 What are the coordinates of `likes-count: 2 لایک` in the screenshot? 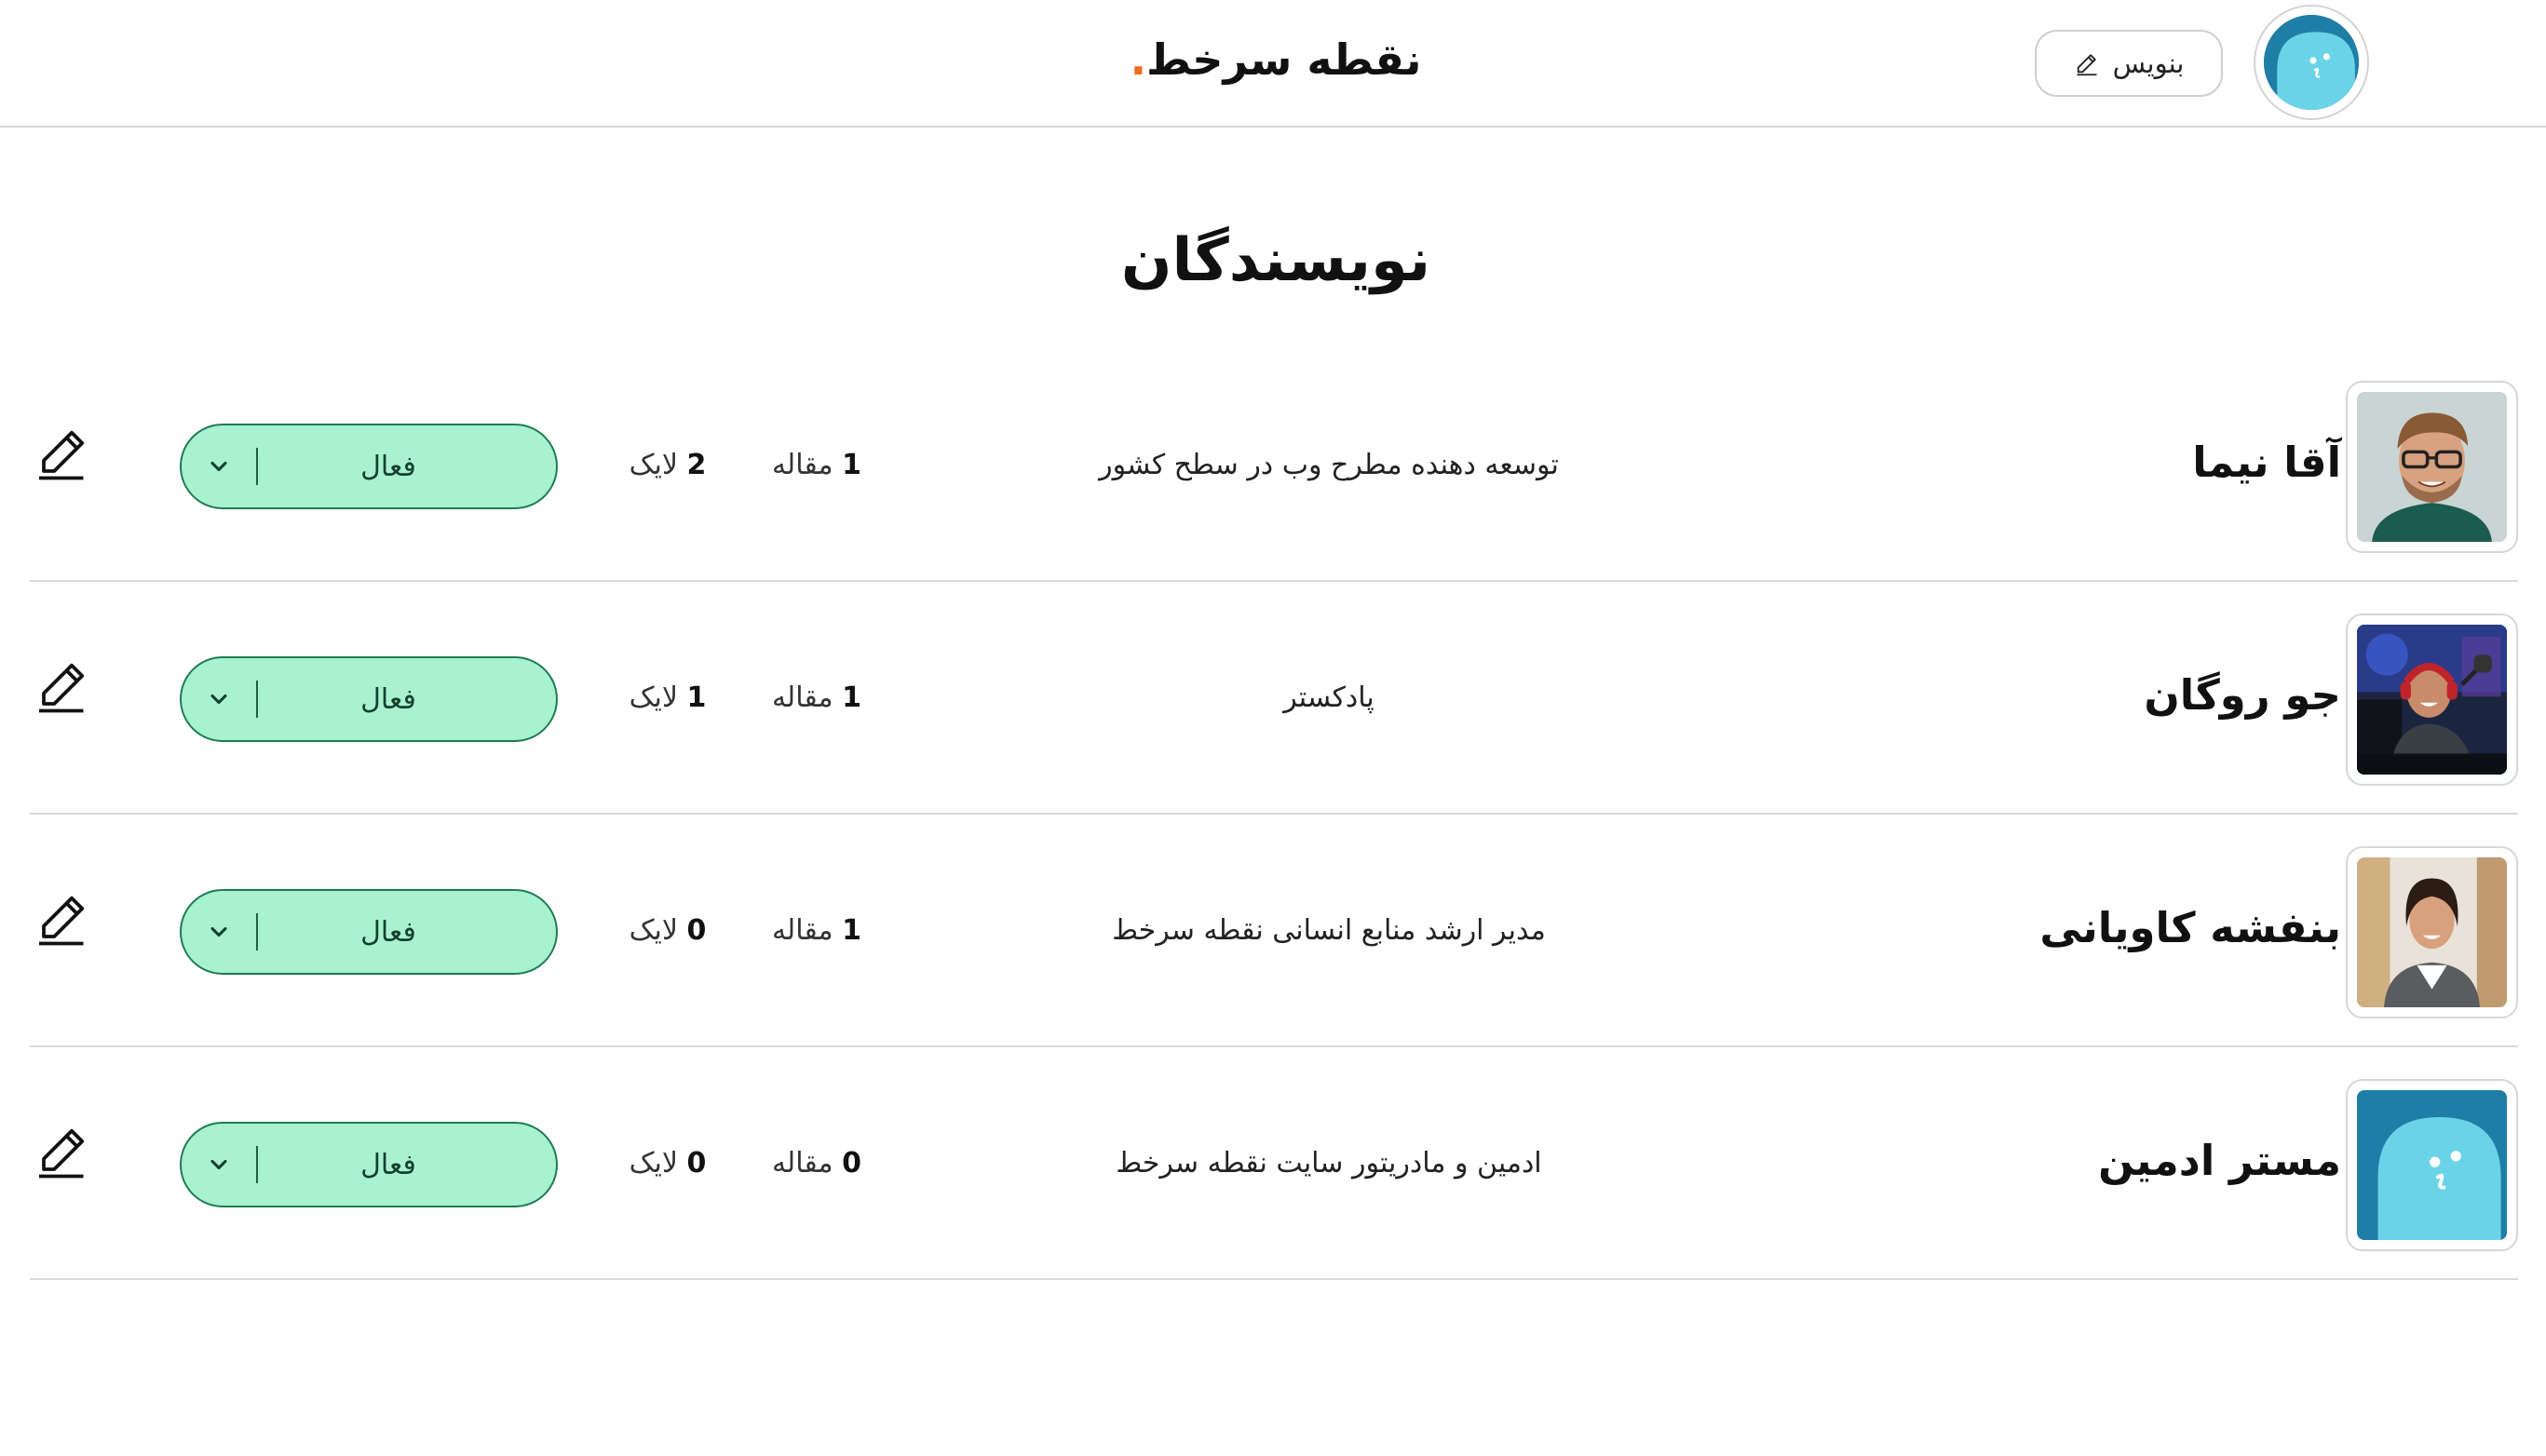 It's located at (668, 465).